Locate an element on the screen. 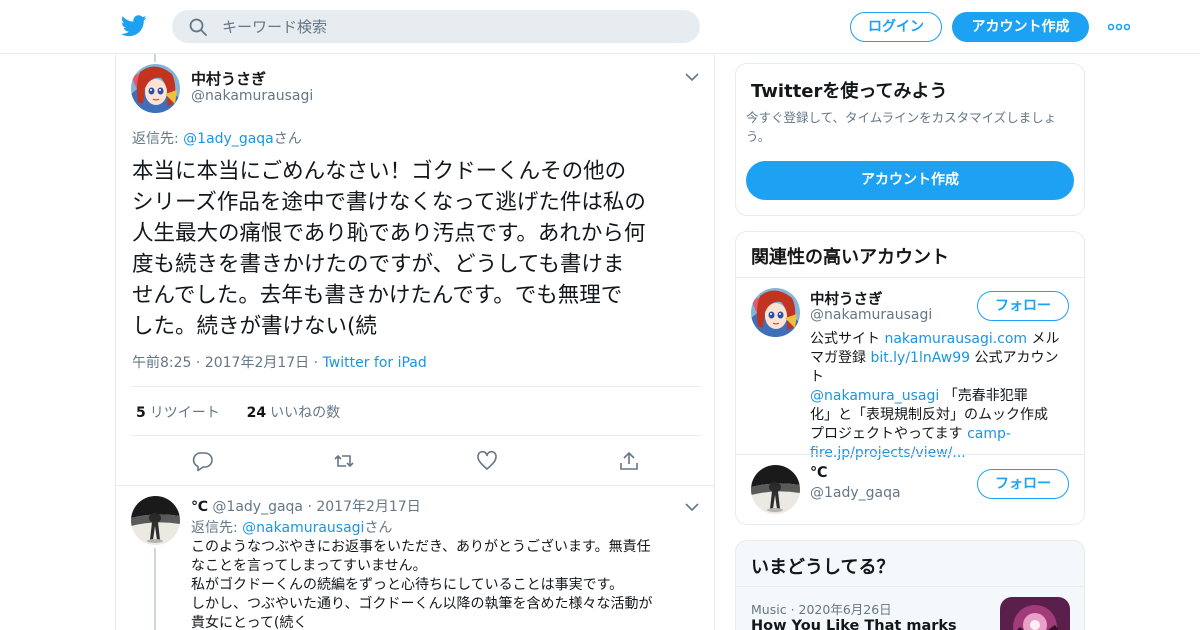 Image resolution: width=1200 pixels, height=630 pixels. bio-text: プロジェクトやってます is located at coordinates (889, 434).